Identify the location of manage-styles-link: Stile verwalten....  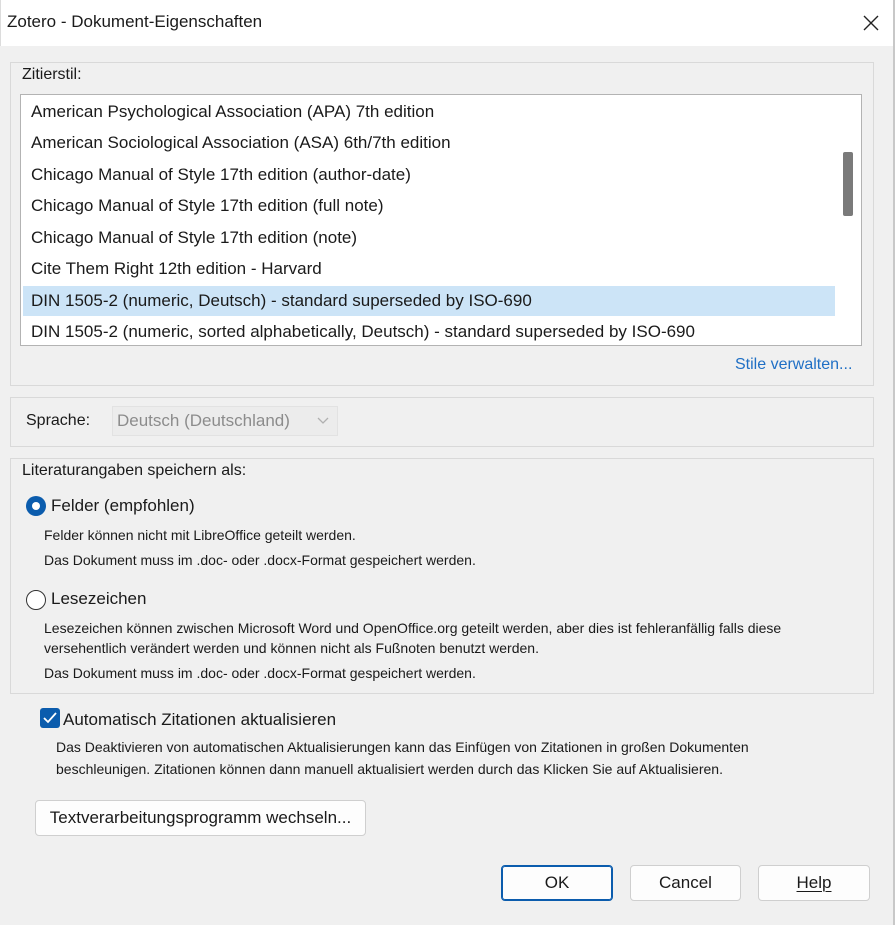
(793, 365).